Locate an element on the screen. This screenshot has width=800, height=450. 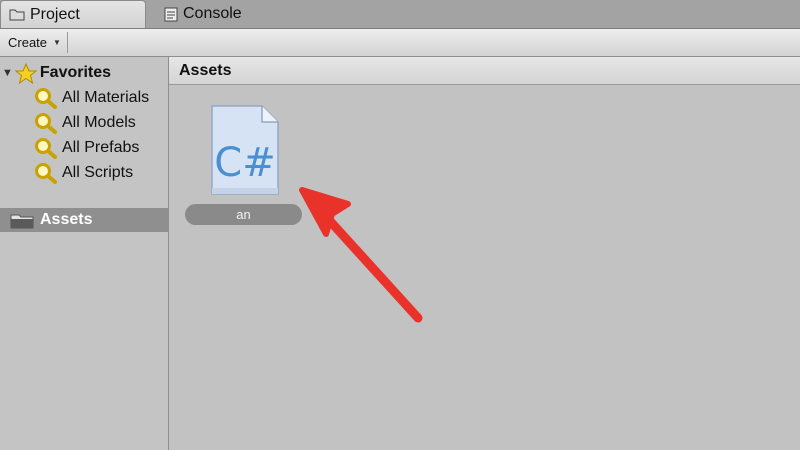
favorite-all-materials: All Materials is located at coordinates (91, 97).